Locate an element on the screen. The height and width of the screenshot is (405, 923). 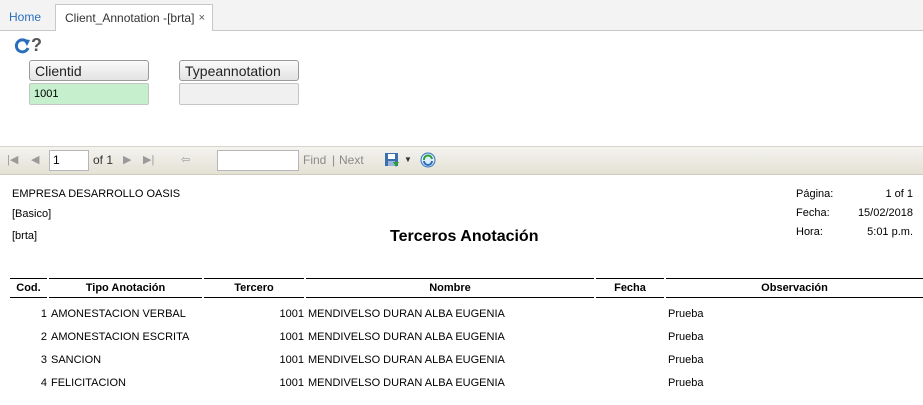
first-page-icon: |◀ is located at coordinates (12, 159).